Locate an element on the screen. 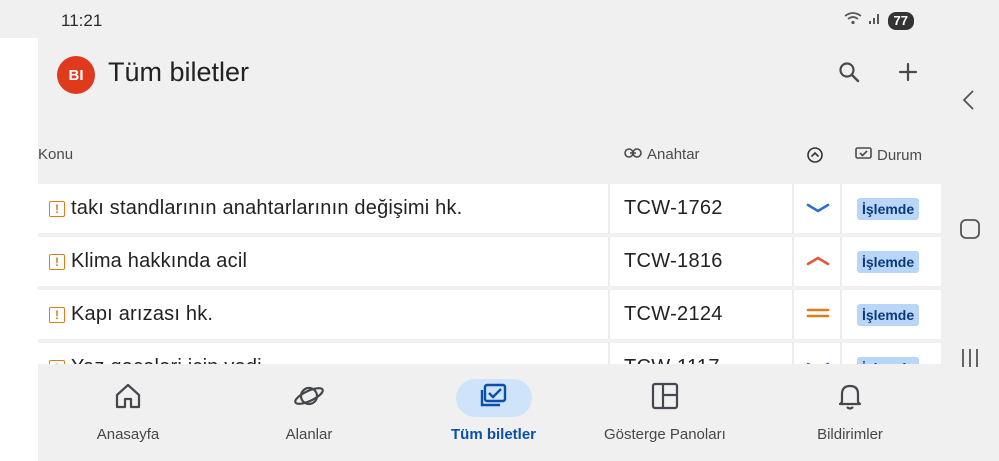 This screenshot has height=461, width=999. link-icon is located at coordinates (633, 154).